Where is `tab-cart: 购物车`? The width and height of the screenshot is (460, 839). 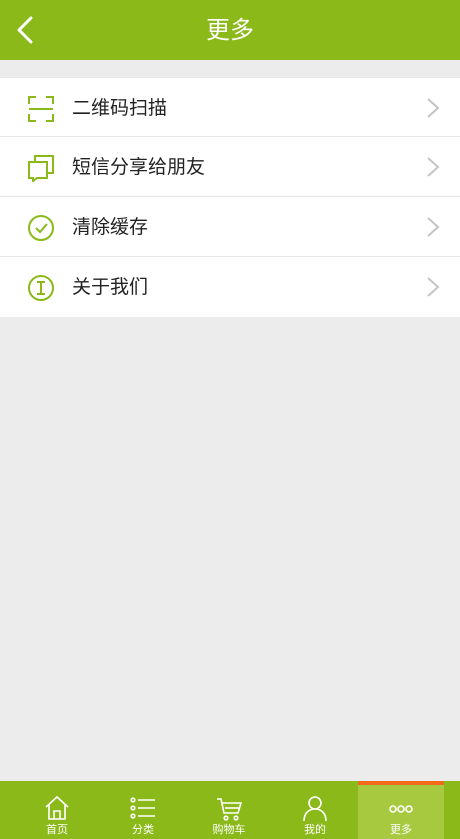
tab-cart: 购物车 is located at coordinates (229, 810).